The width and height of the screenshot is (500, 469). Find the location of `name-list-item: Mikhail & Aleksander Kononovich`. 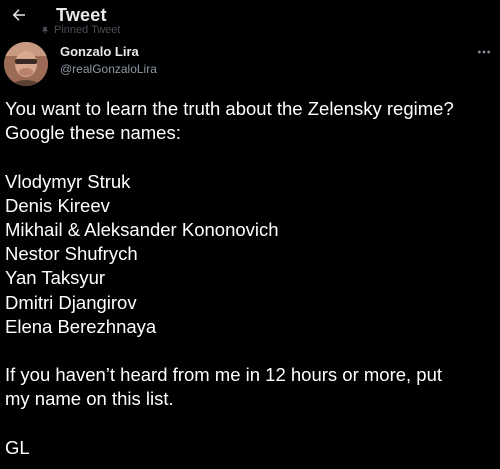

name-list-item: Mikhail & Aleksander Kononovich is located at coordinates (142, 229).